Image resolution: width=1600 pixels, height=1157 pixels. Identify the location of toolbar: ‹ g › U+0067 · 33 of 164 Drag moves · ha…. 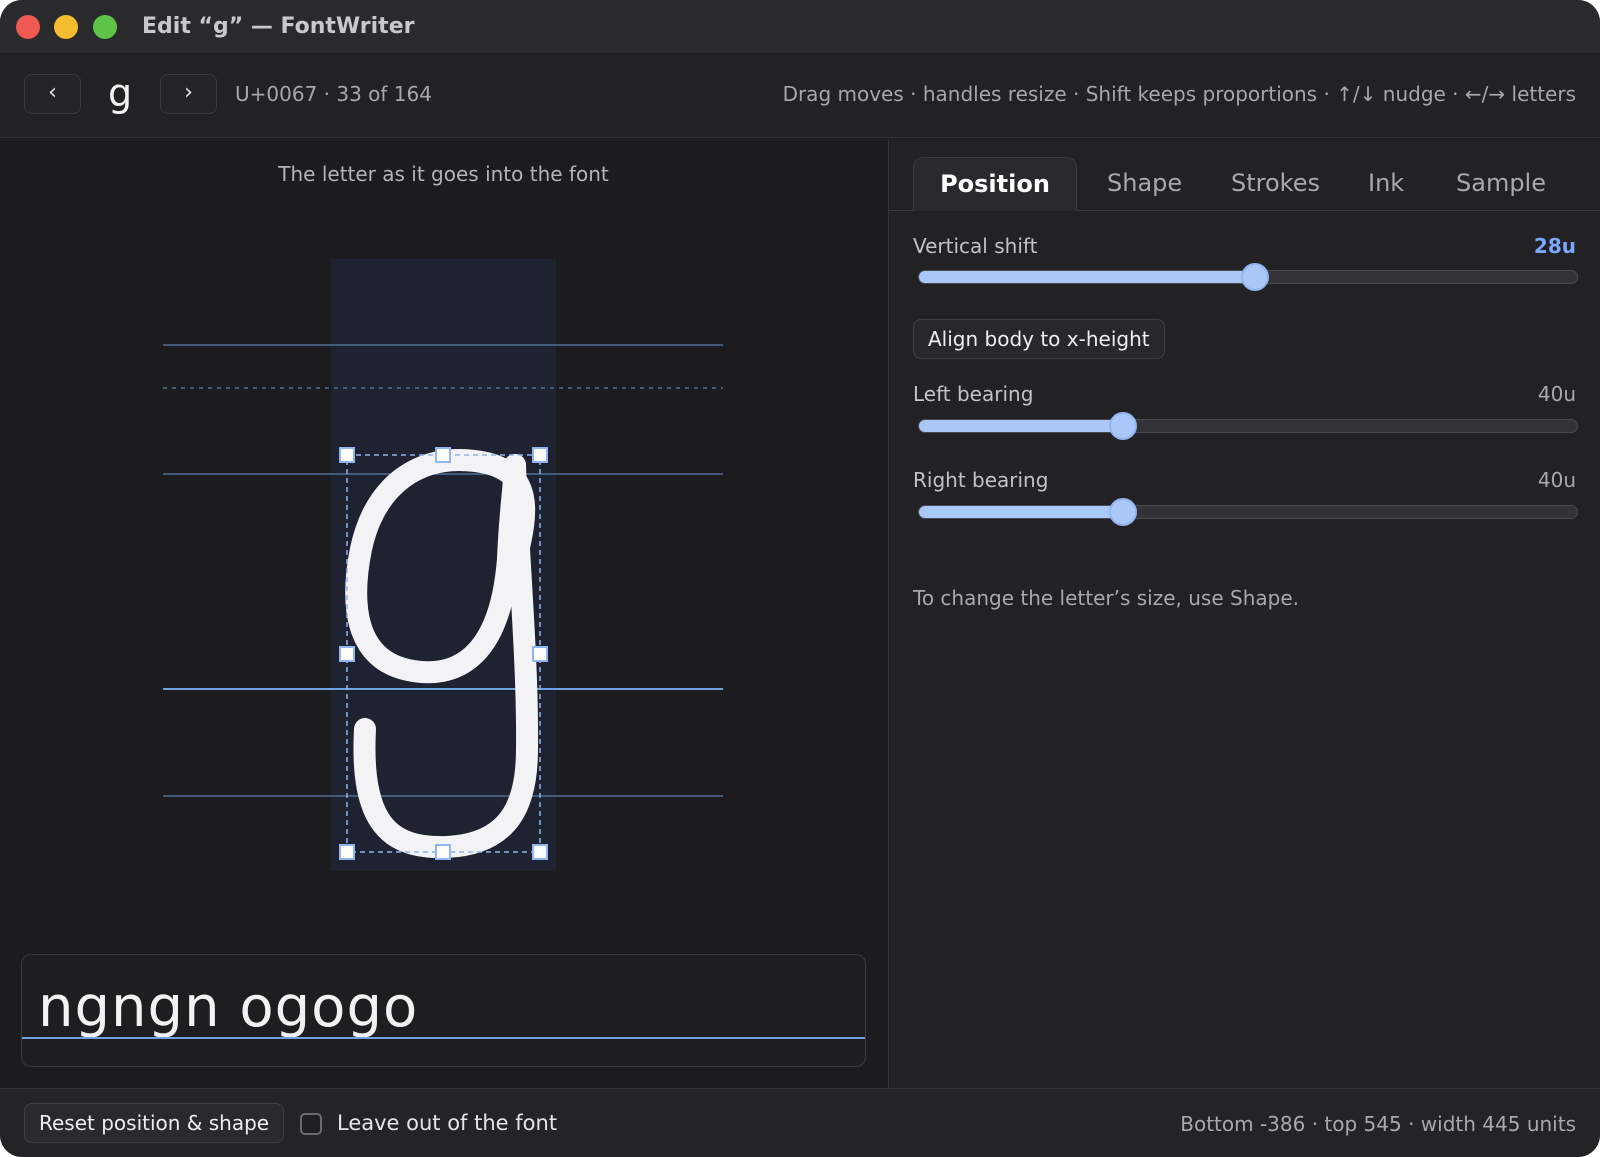
(800, 96).